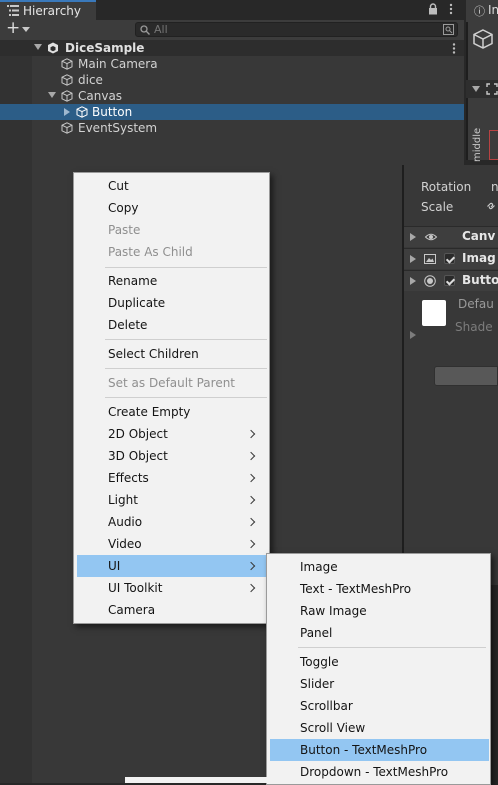 This screenshot has width=498, height=785. I want to click on menu-item-label: UI Toolkit, so click(135, 588).